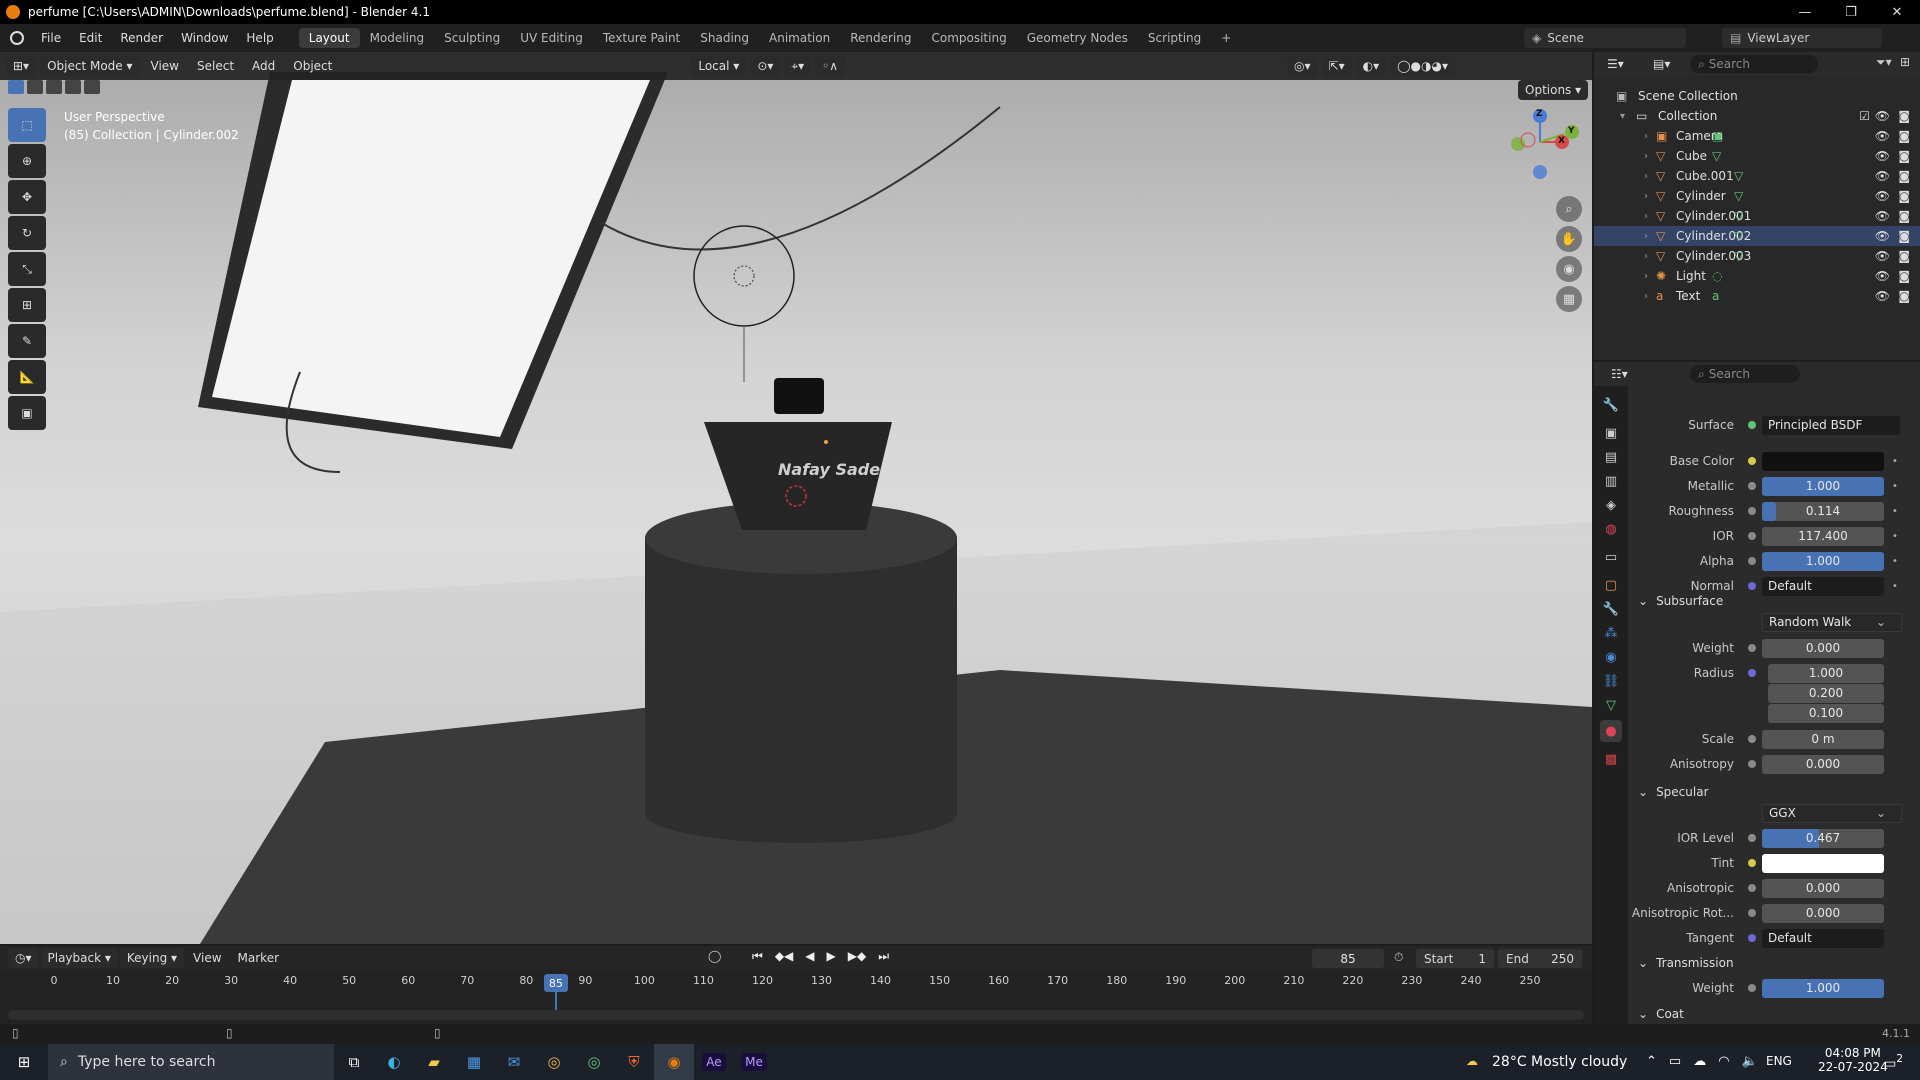 The width and height of the screenshot is (1920, 1080). What do you see at coordinates (634, 1062) in the screenshot?
I see `brave-icon: ⛨` at bounding box center [634, 1062].